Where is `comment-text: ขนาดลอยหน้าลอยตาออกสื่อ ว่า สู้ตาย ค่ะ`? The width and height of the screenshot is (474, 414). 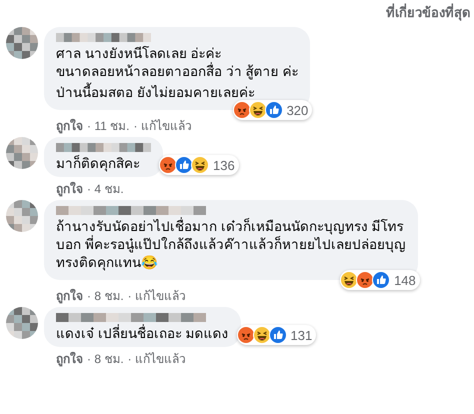
comment-text: ขนาดลอยหน้าลอยตาออกสื่อ ว่า สู้ตาย ค่ะ is located at coordinates (177, 72).